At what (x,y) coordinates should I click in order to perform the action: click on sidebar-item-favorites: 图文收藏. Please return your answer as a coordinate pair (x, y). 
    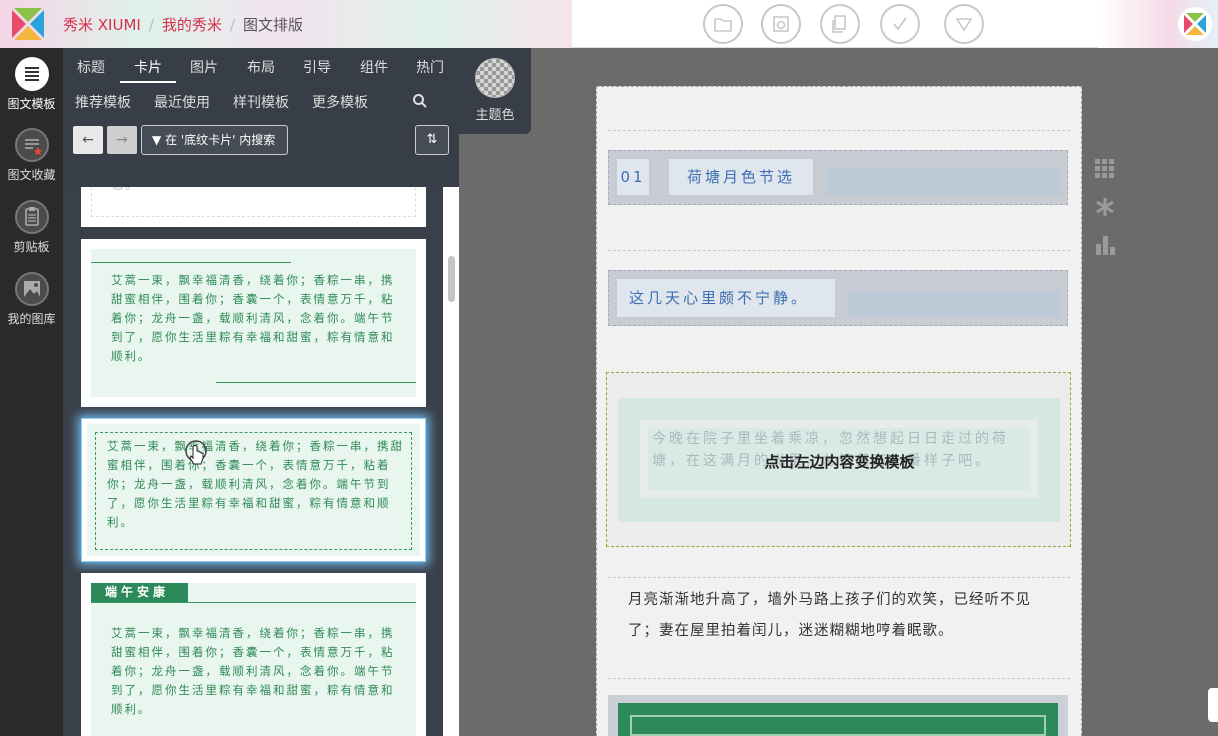
    Looking at the image, I should click on (31, 155).